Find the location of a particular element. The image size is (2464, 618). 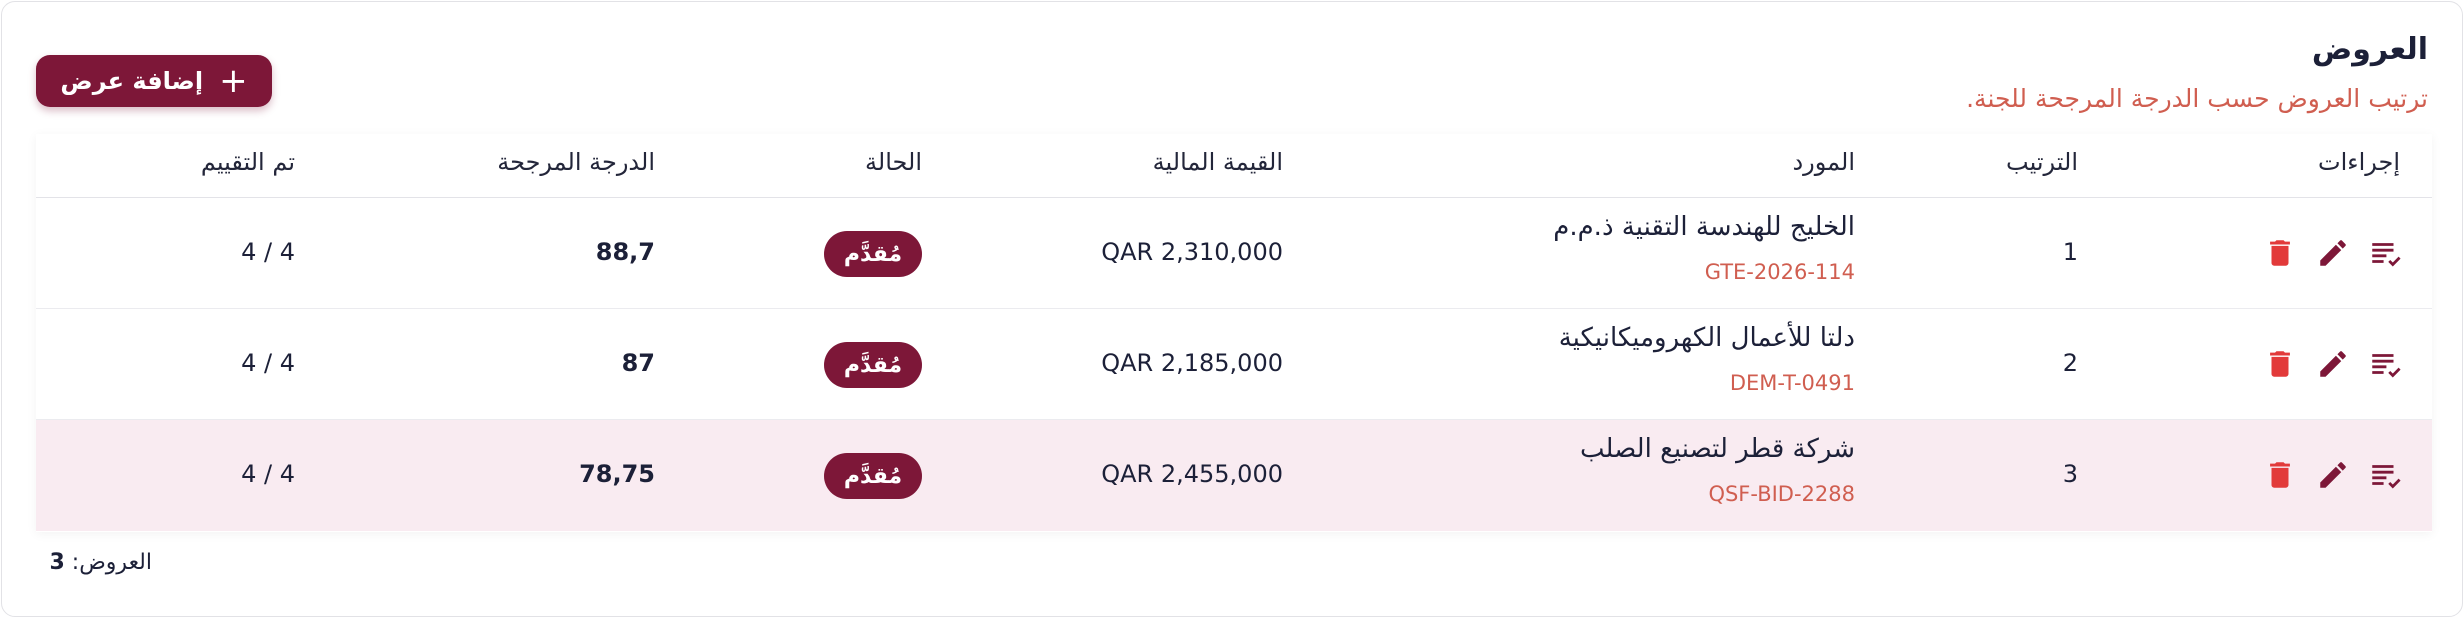

col-financial-value: القيمة المالية is located at coordinates (1217, 162).